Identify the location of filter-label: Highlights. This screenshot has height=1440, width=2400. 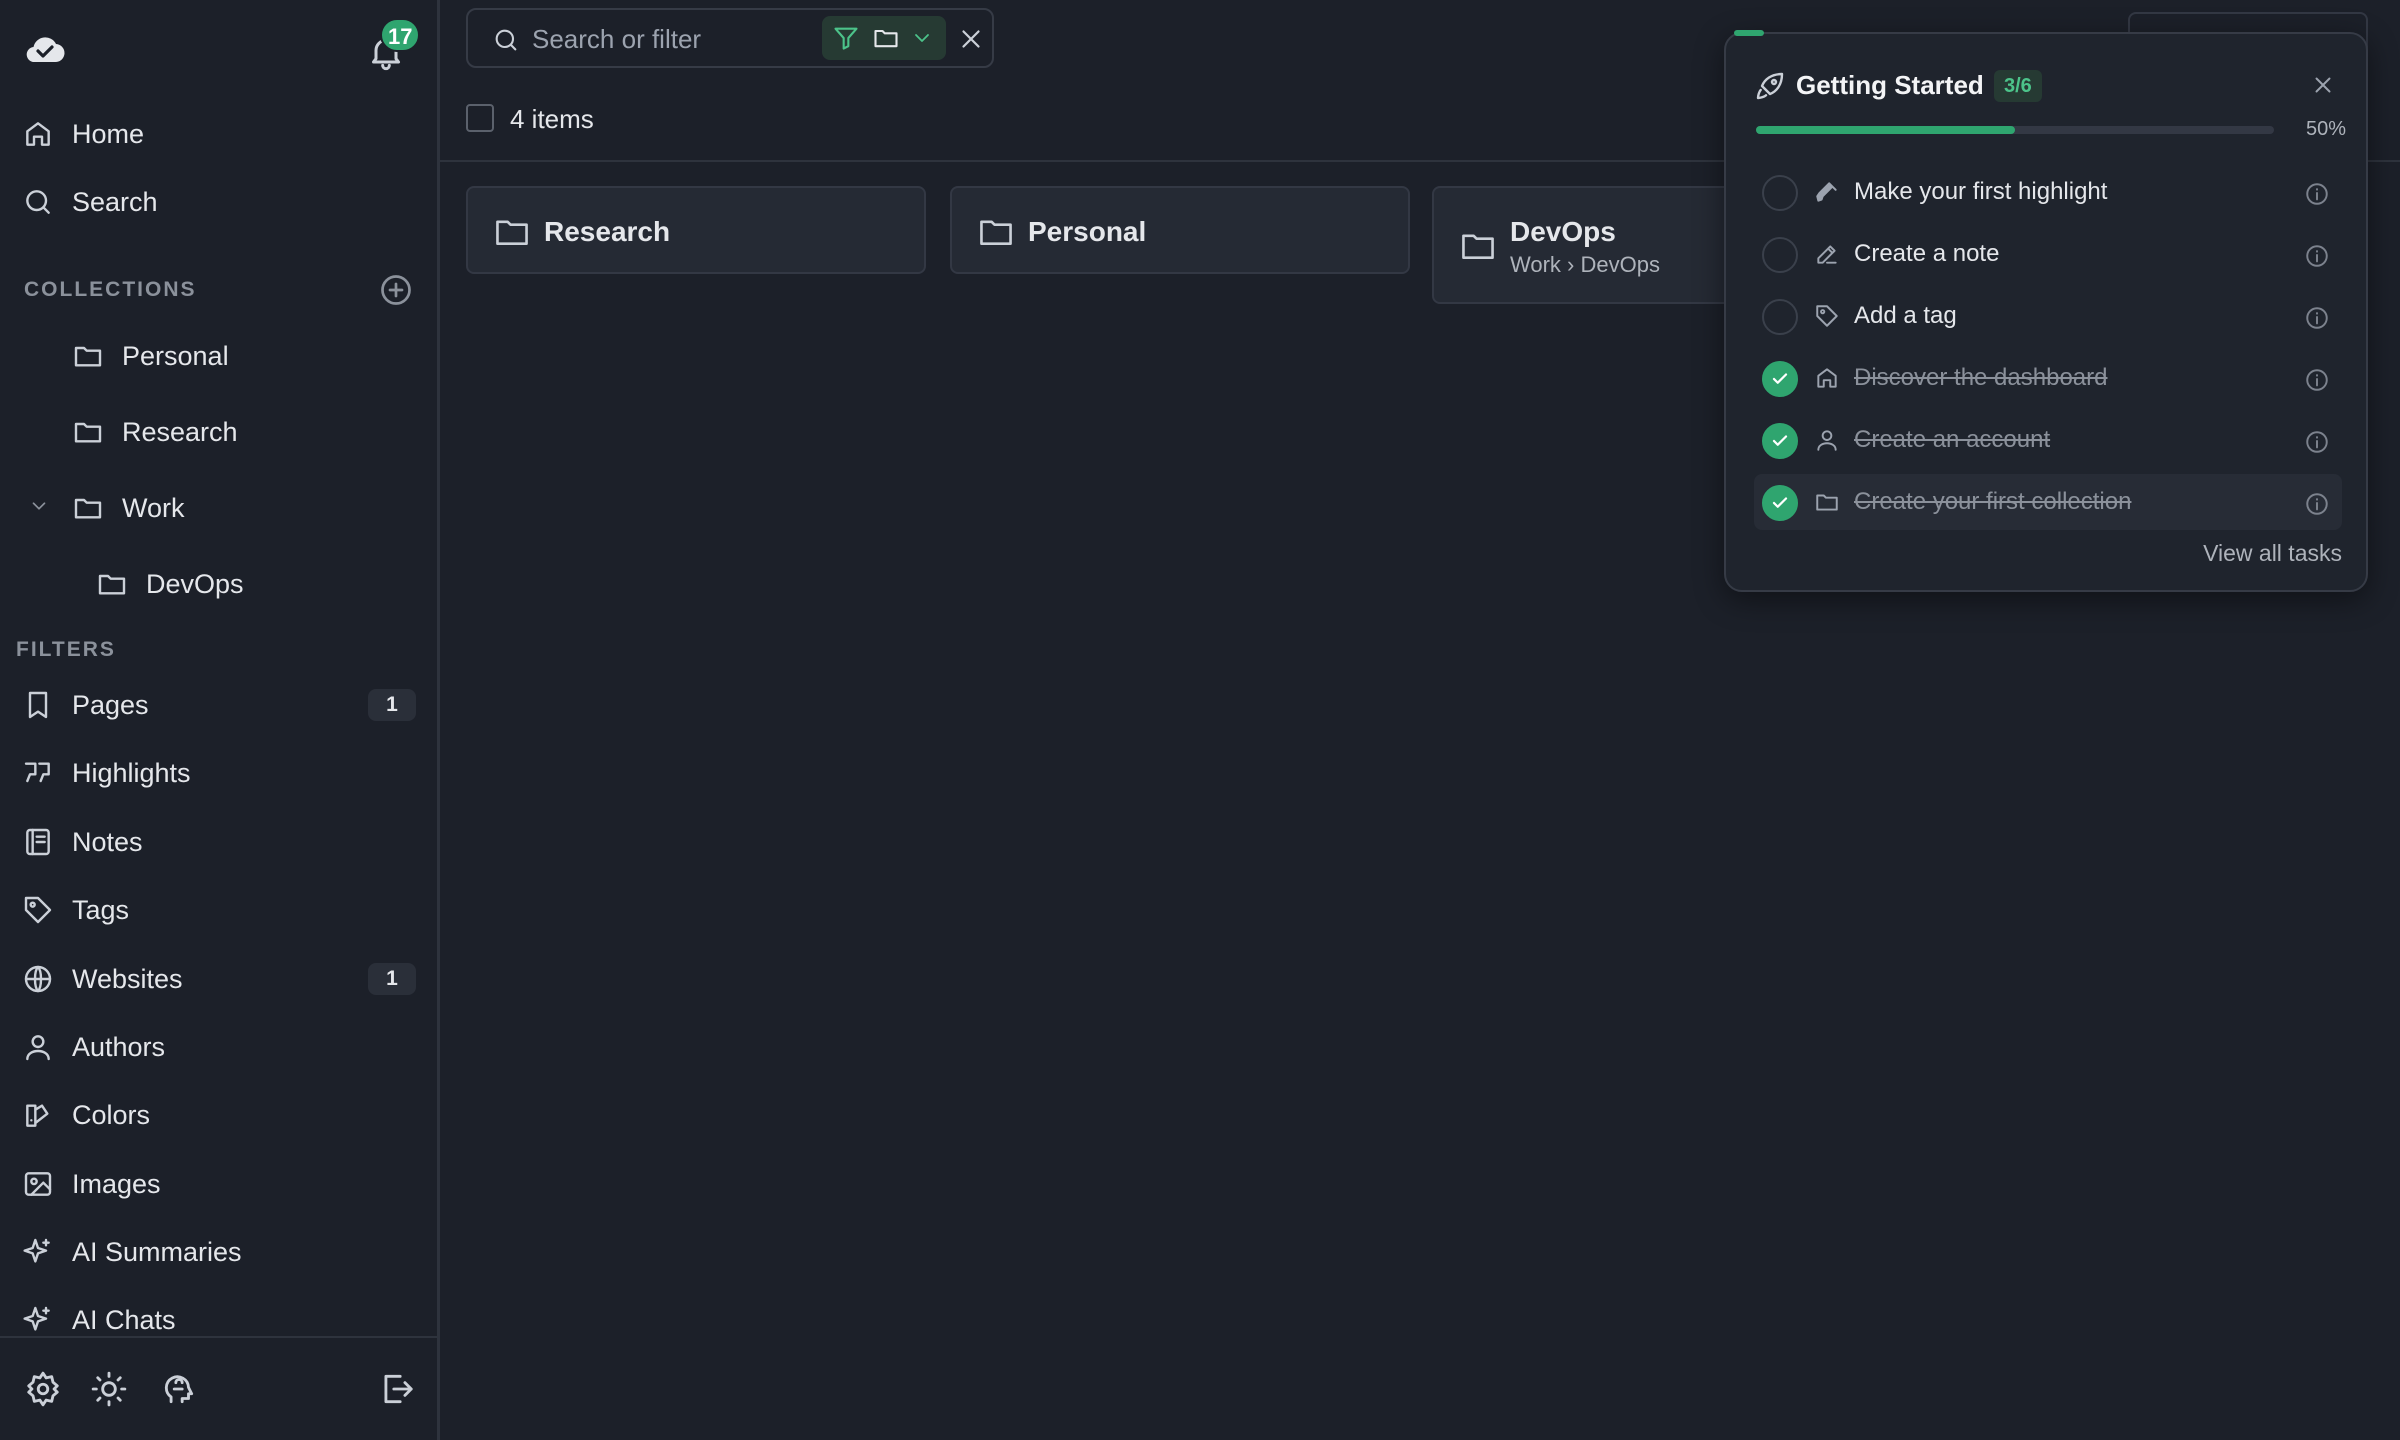
(131, 772).